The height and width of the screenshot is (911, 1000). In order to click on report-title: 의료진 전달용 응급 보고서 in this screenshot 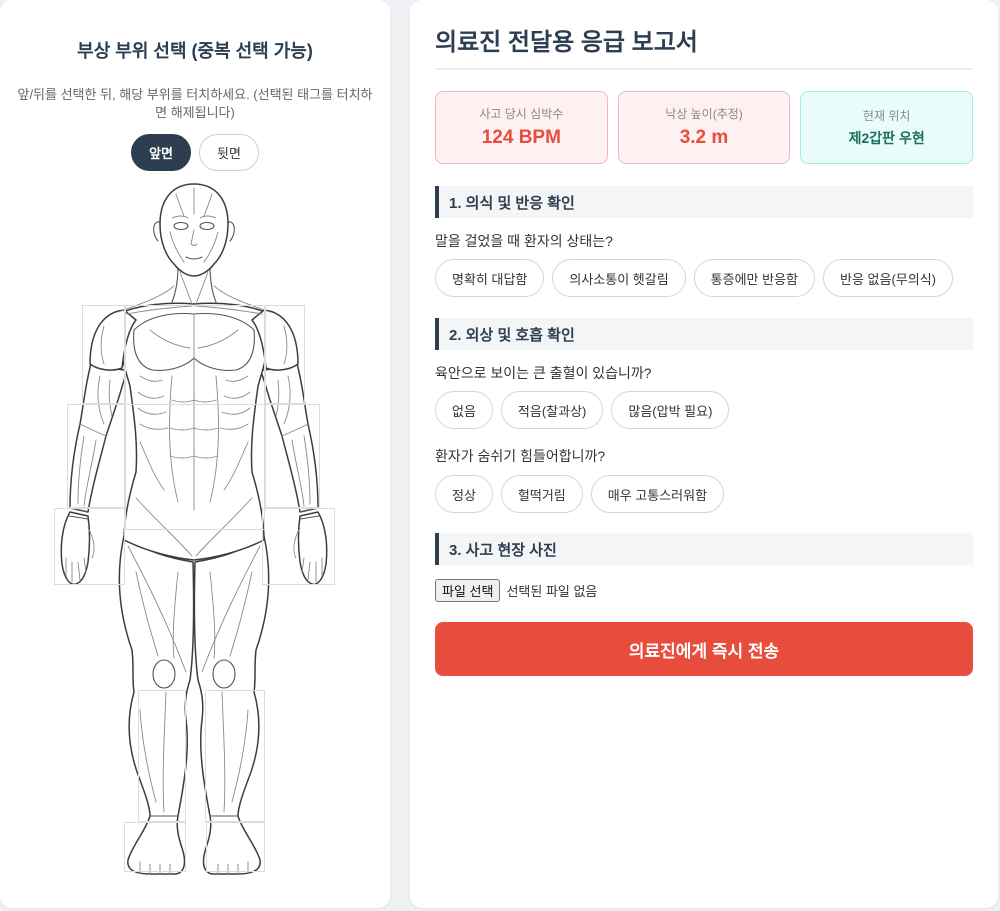, I will do `click(704, 48)`.